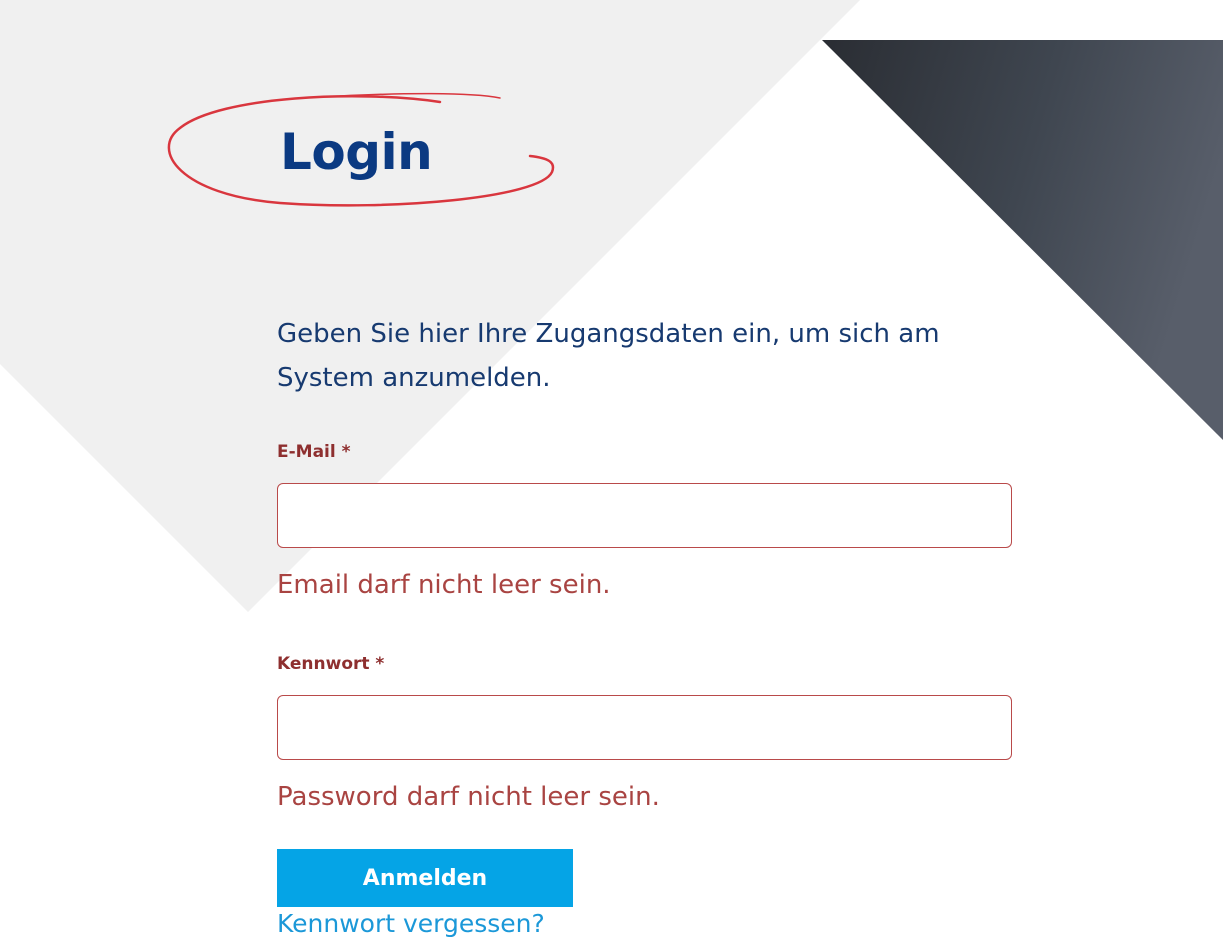  I want to click on forgot-password-link: Kennwort vergessen?, so click(411, 924).